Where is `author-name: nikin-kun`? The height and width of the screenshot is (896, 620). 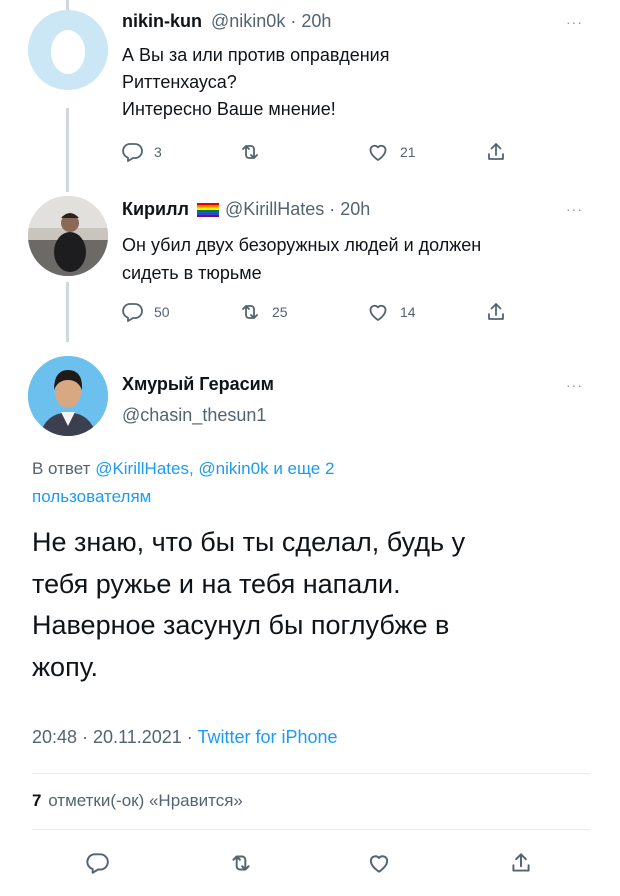 author-name: nikin-kun is located at coordinates (162, 21).